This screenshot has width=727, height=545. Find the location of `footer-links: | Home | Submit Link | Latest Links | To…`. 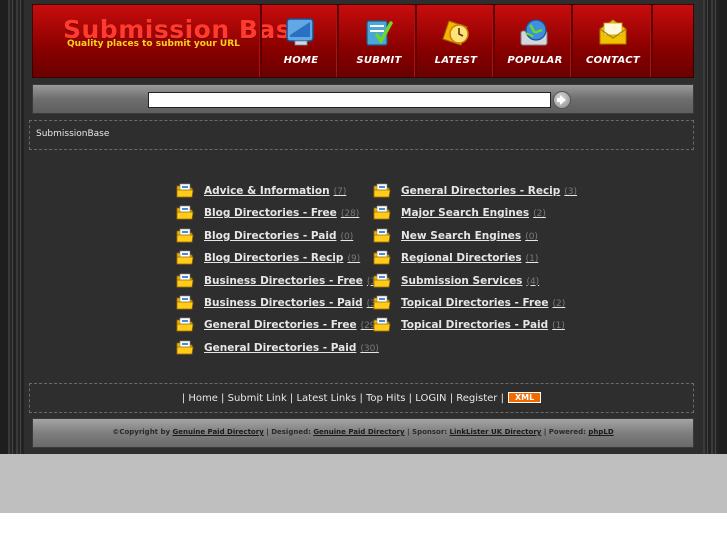

footer-links: | Home | Submit Link | Latest Links | To… is located at coordinates (361, 398).